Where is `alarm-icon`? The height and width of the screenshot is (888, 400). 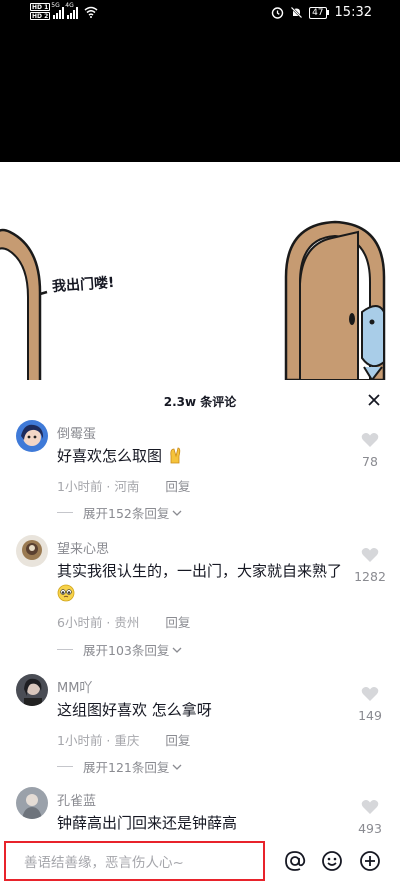
alarm-icon is located at coordinates (277, 13).